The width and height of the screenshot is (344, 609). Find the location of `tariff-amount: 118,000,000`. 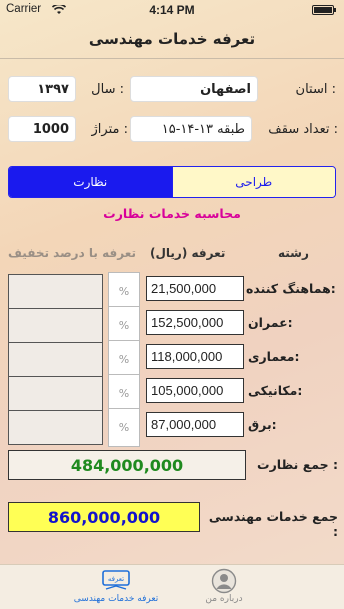

tariff-amount: 118,000,000 is located at coordinates (195, 356).